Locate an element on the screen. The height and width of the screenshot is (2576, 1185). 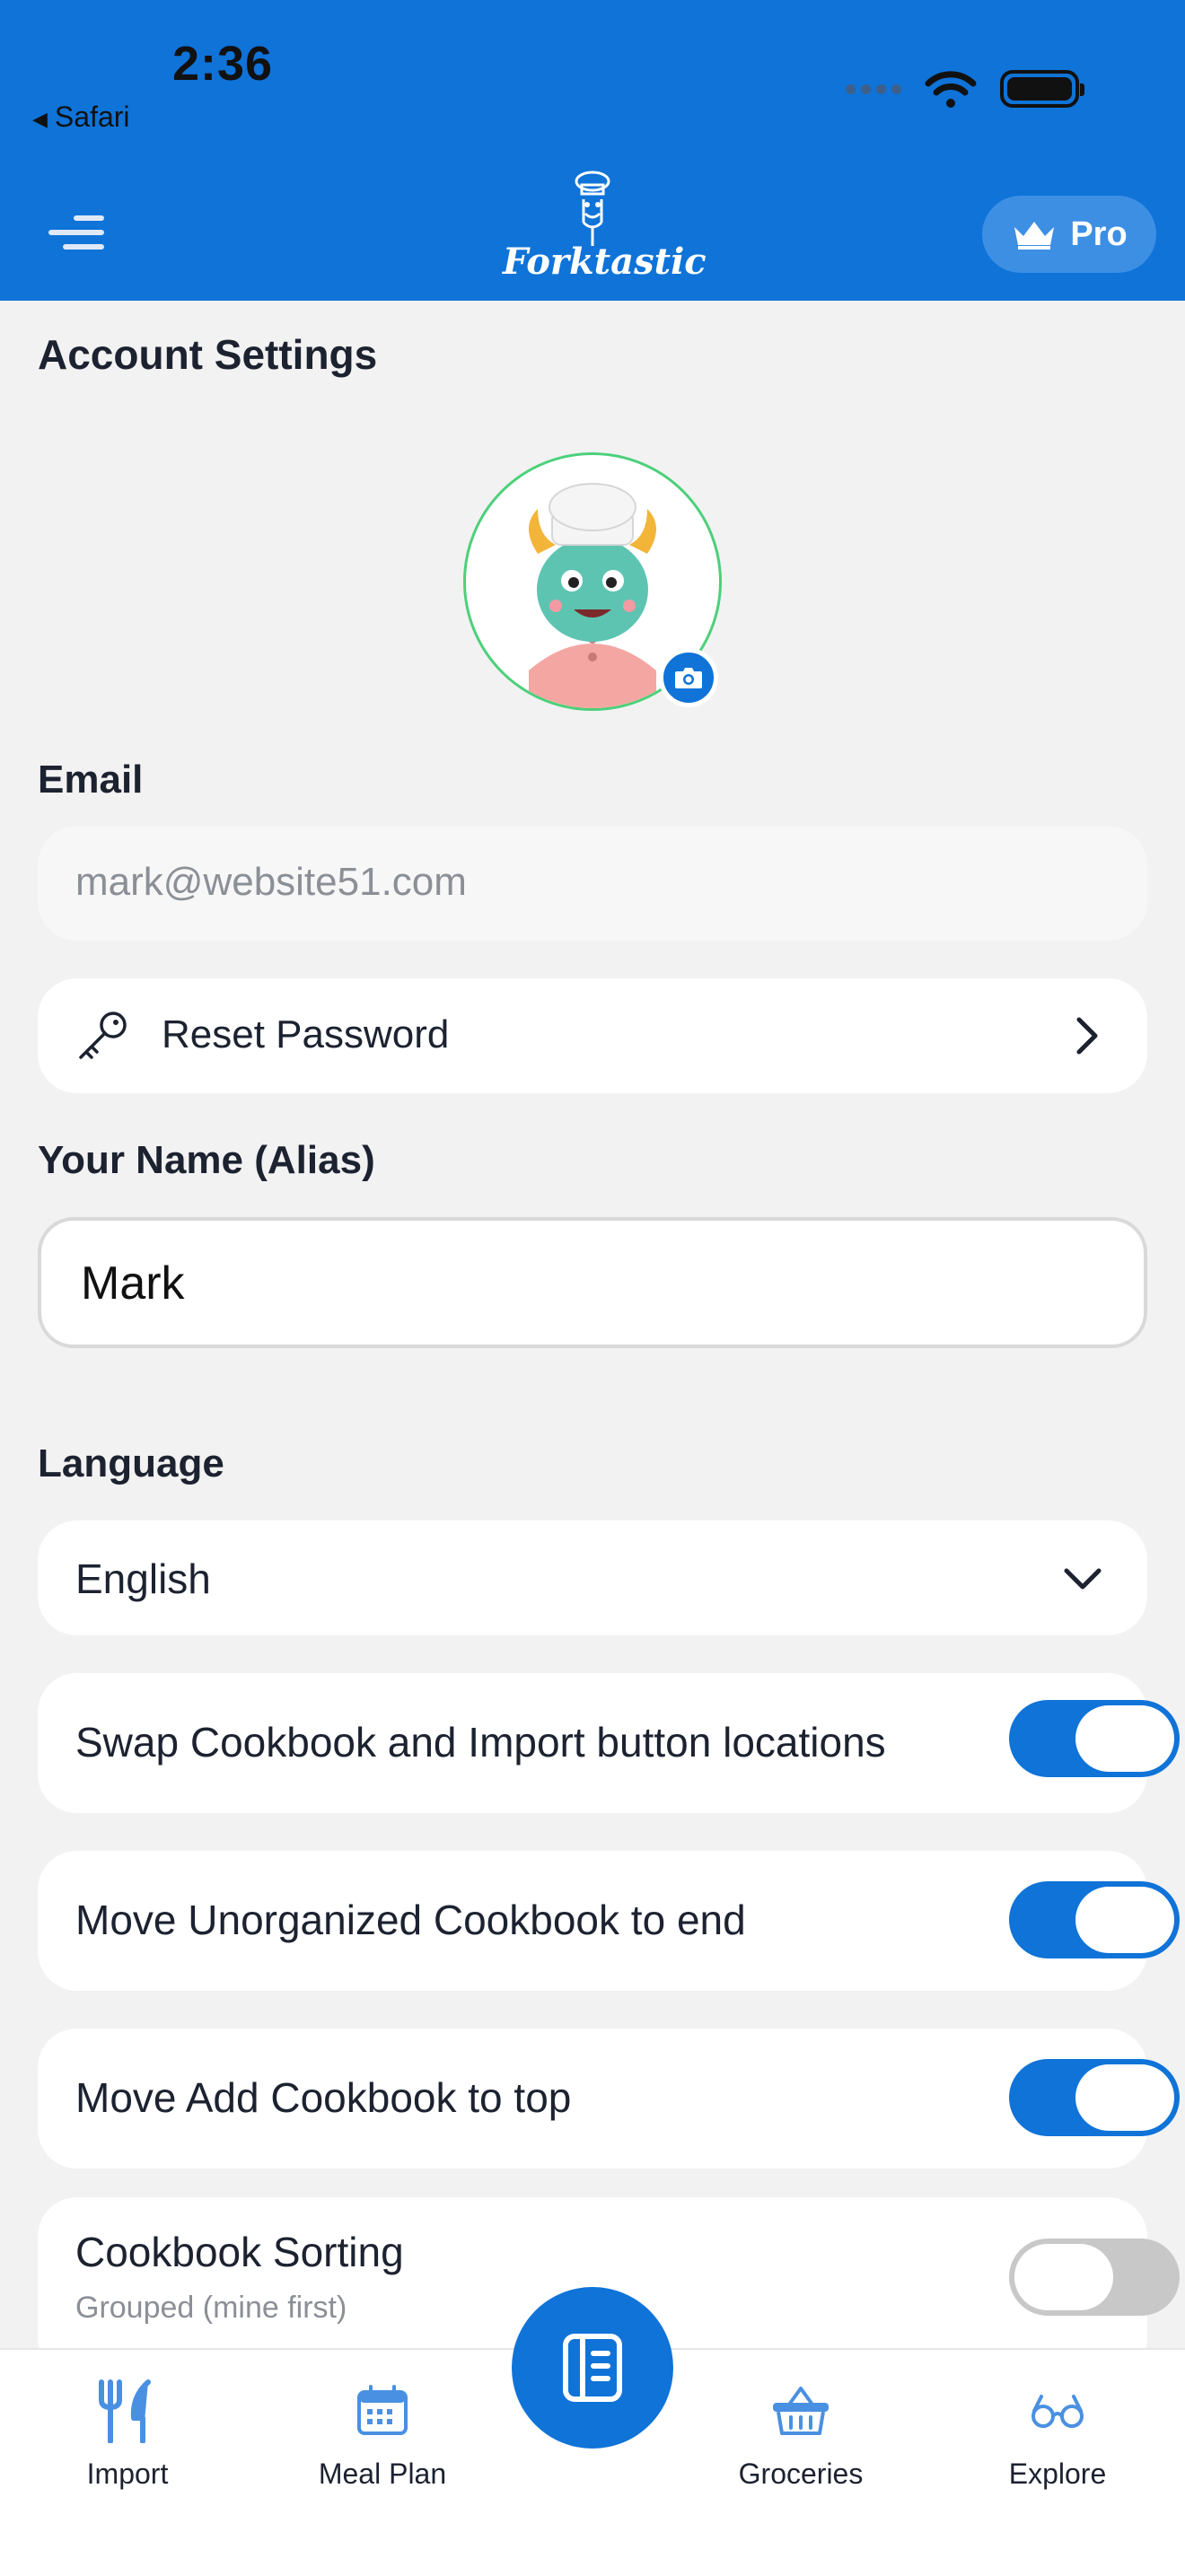
nav-label: Import is located at coordinates (127, 2474).